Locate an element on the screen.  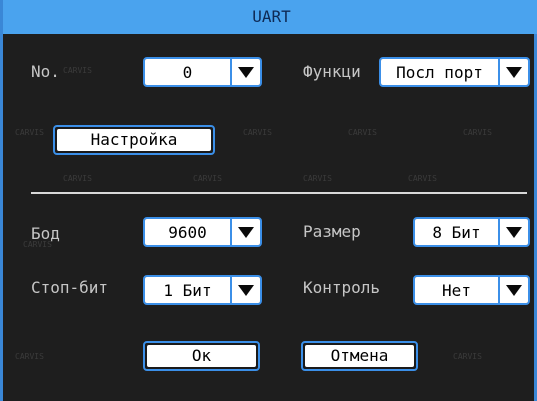
ok-button: Ок is located at coordinates (201, 356).